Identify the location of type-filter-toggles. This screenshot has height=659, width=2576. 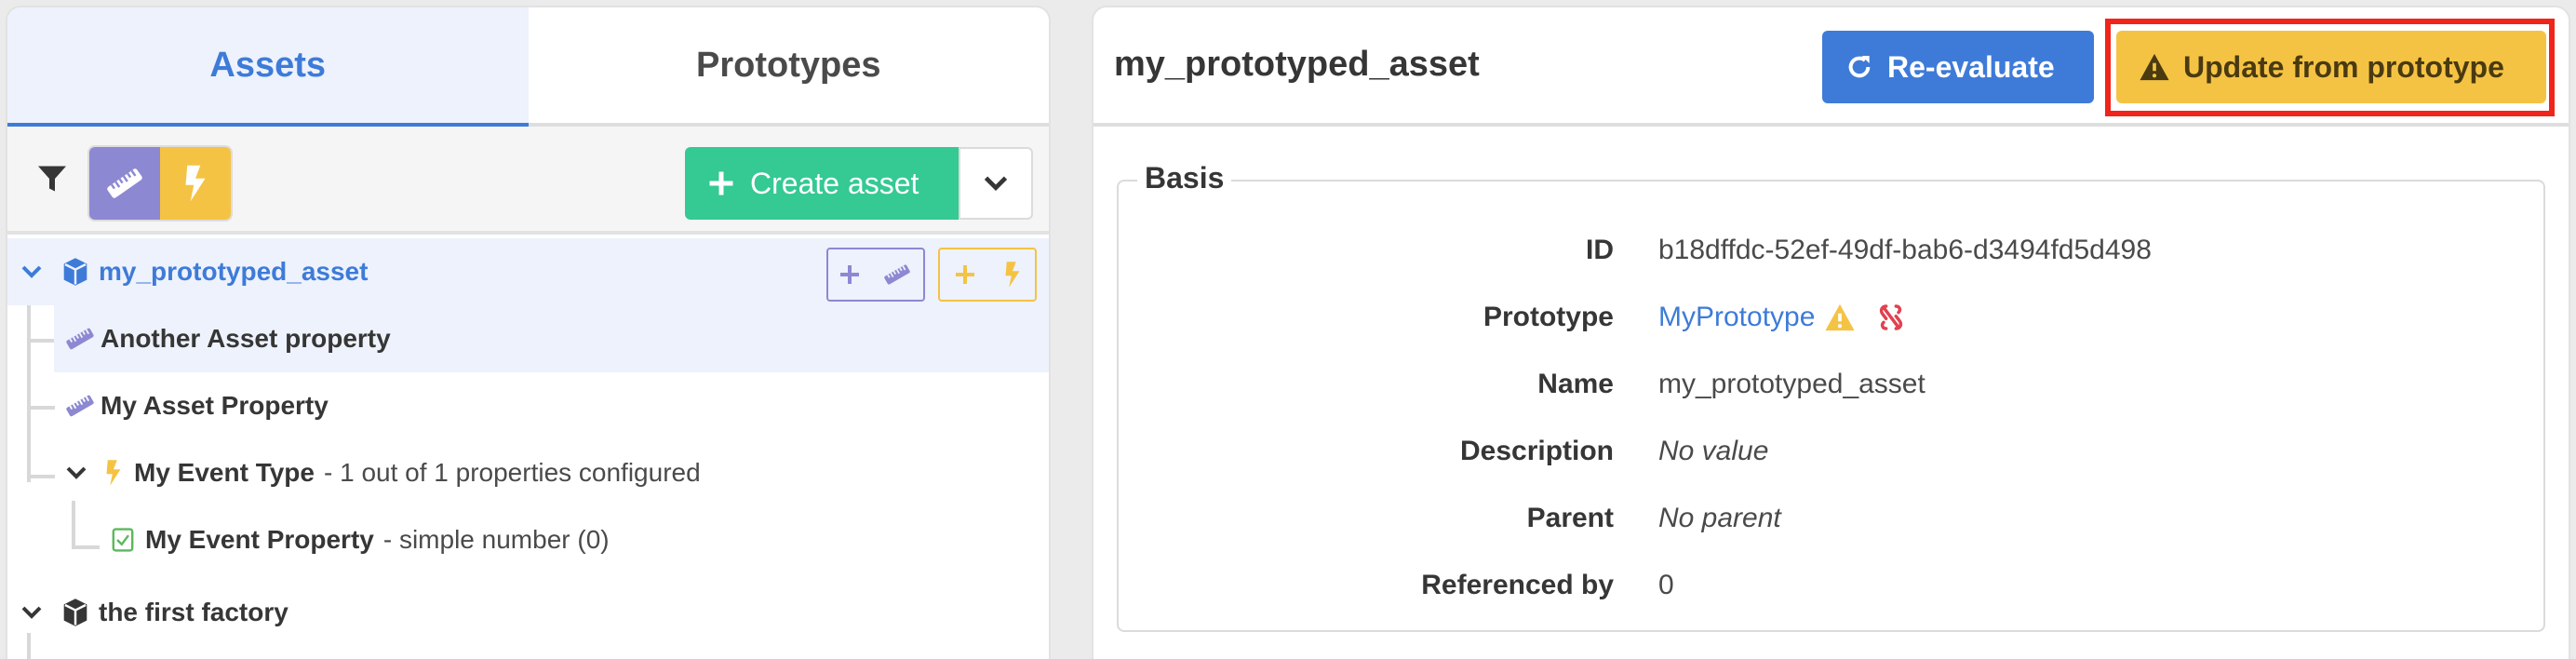
(160, 183).